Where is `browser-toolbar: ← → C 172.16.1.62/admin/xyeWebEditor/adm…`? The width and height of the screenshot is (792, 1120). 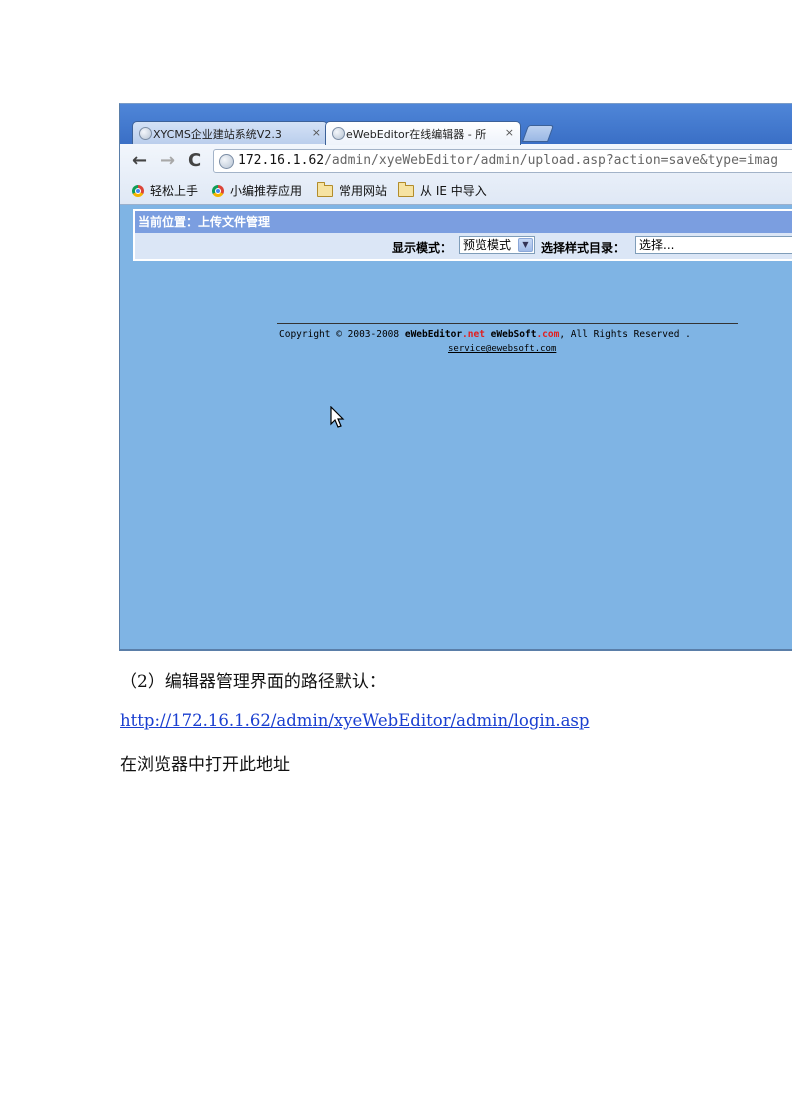
browser-toolbar: ← → C 172.16.1.62/admin/xyeWebEditor/adm… is located at coordinates (456, 174).